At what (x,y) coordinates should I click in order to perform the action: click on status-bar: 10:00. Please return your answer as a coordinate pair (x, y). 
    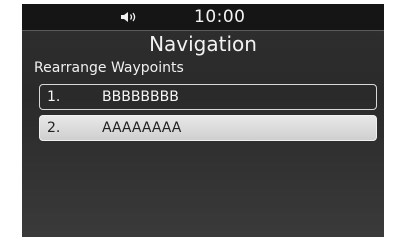
    Looking at the image, I should click on (203, 17).